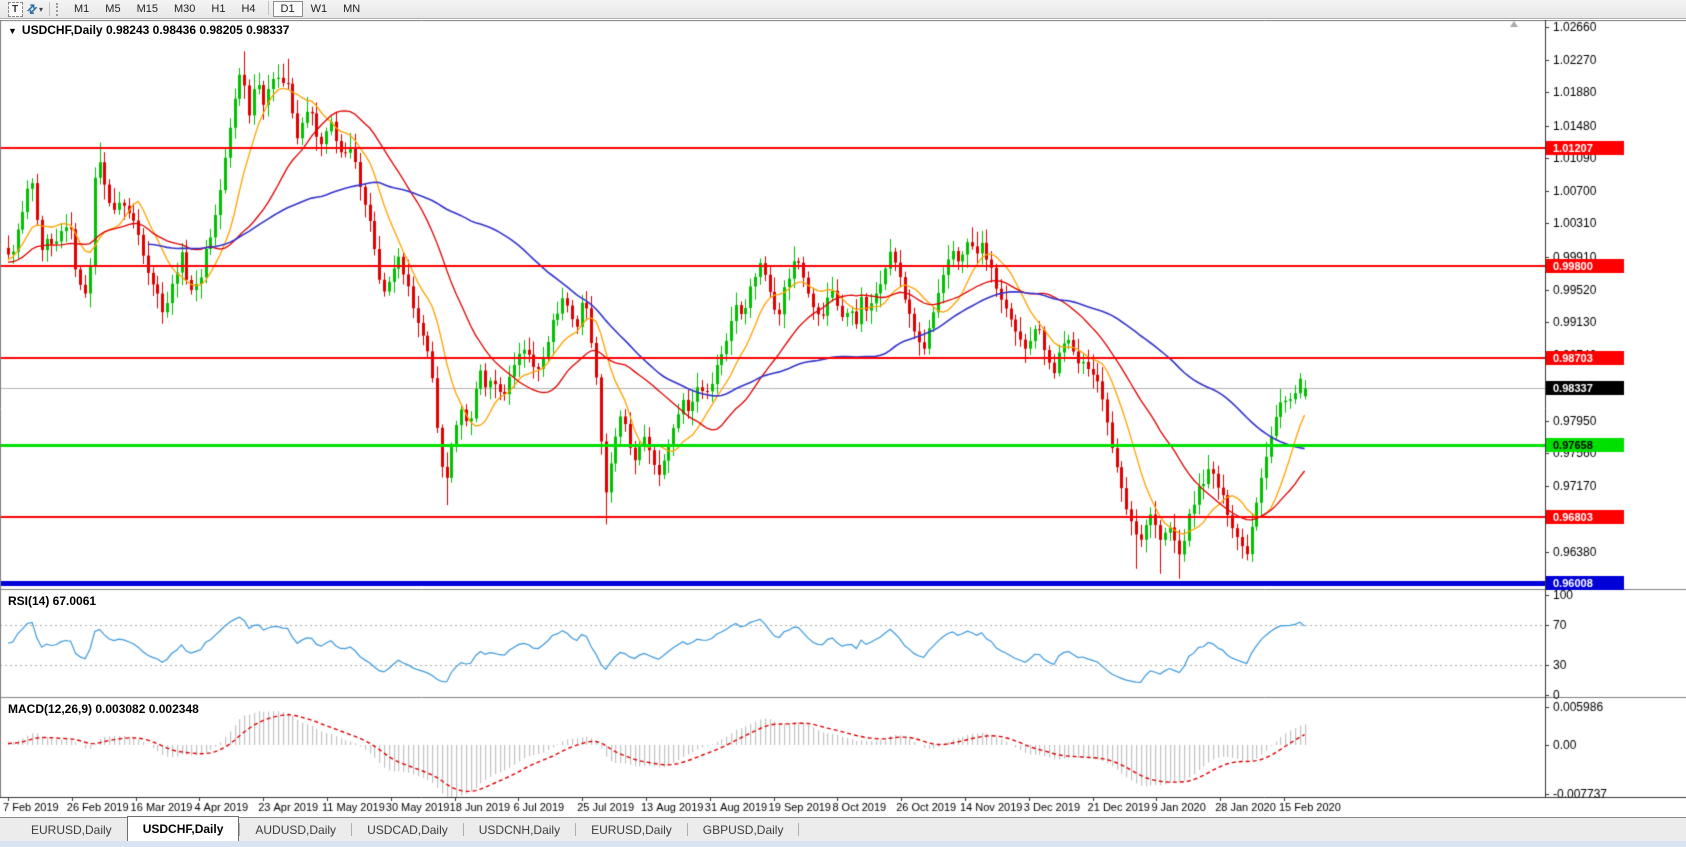 Image resolution: width=1686 pixels, height=847 pixels. I want to click on timeframe-m15: M15, so click(147, 9).